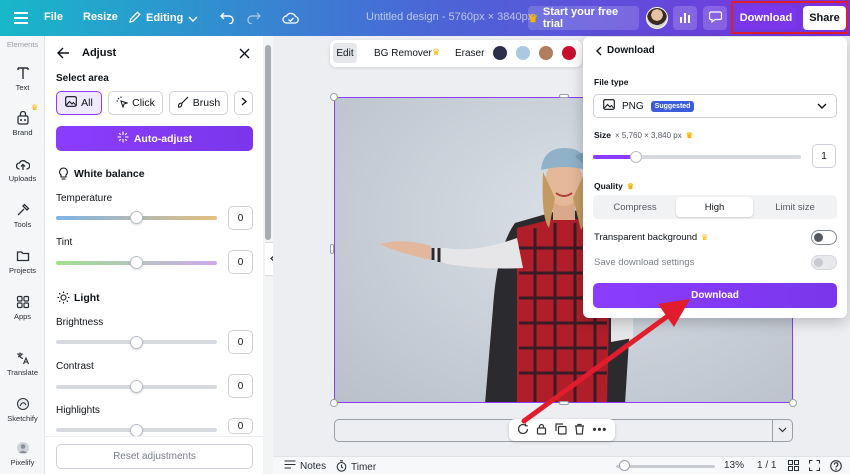 Image resolution: width=850 pixels, height=474 pixels. I want to click on comments-button, so click(715, 18).